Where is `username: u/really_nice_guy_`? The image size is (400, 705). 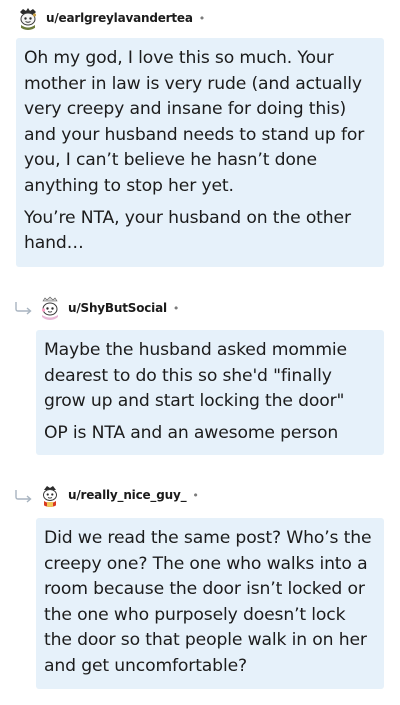 username: u/really_nice_guy_ is located at coordinates (127, 495).